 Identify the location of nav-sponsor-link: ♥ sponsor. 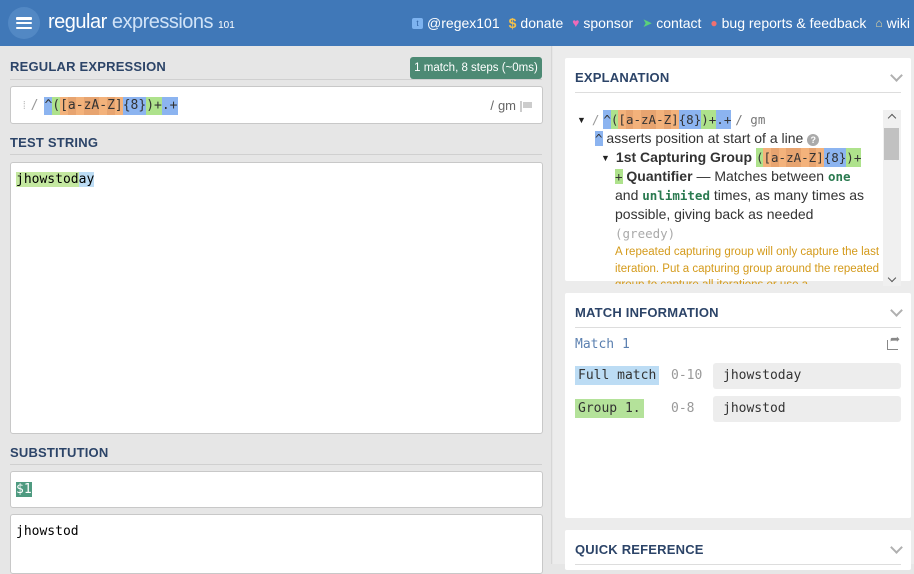
(602, 23).